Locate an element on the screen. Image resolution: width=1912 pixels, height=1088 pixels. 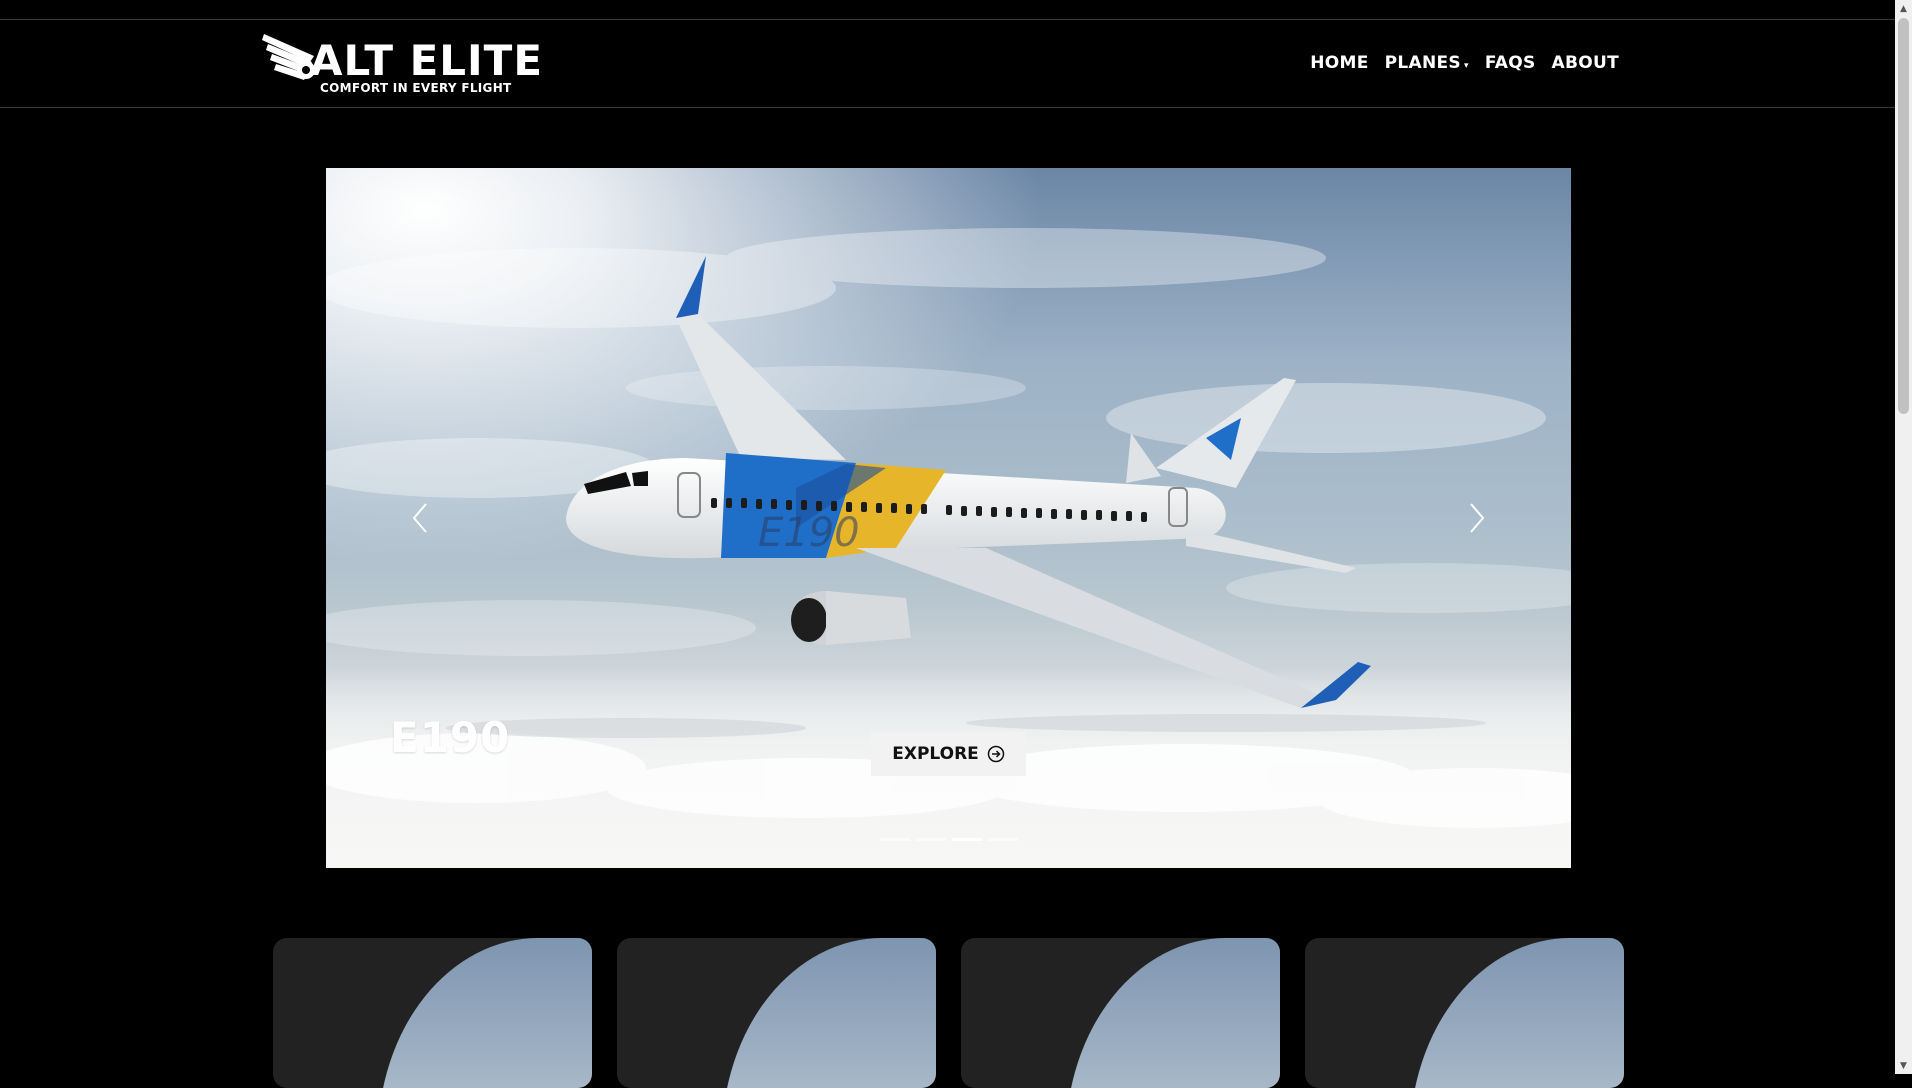
explore-label: EXPLORE is located at coordinates (935, 754).